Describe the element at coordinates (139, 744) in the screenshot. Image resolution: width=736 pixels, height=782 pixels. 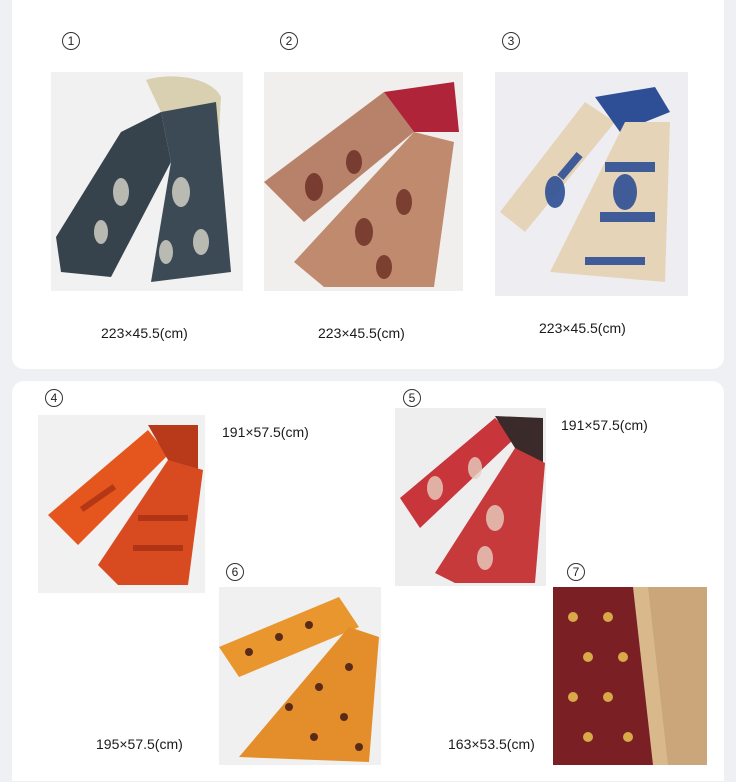
I see `size-label-6: 195×57.5(cm)` at that location.